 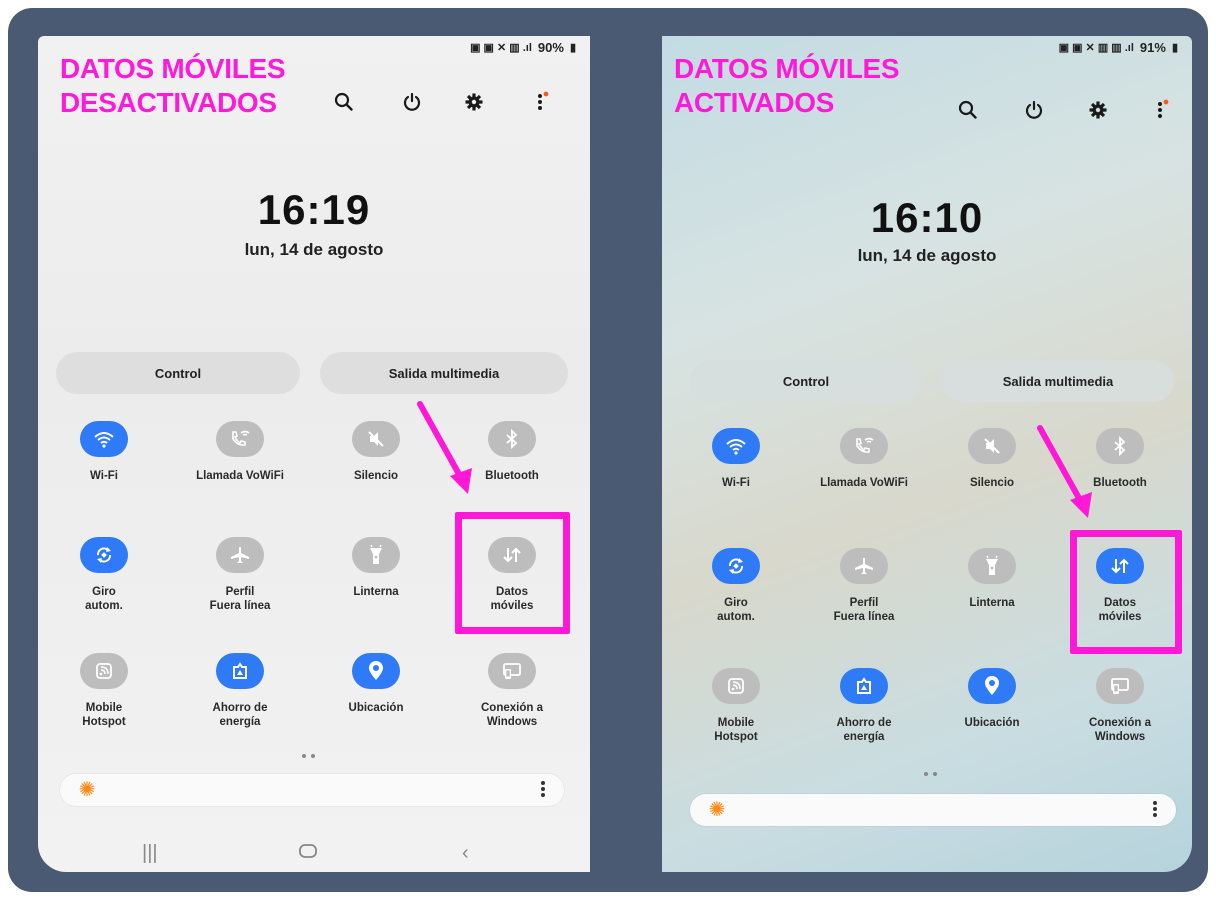 What do you see at coordinates (173, 86) in the screenshot?
I see `caption-left: DATOS MÓVILES DESACTIVADOS` at bounding box center [173, 86].